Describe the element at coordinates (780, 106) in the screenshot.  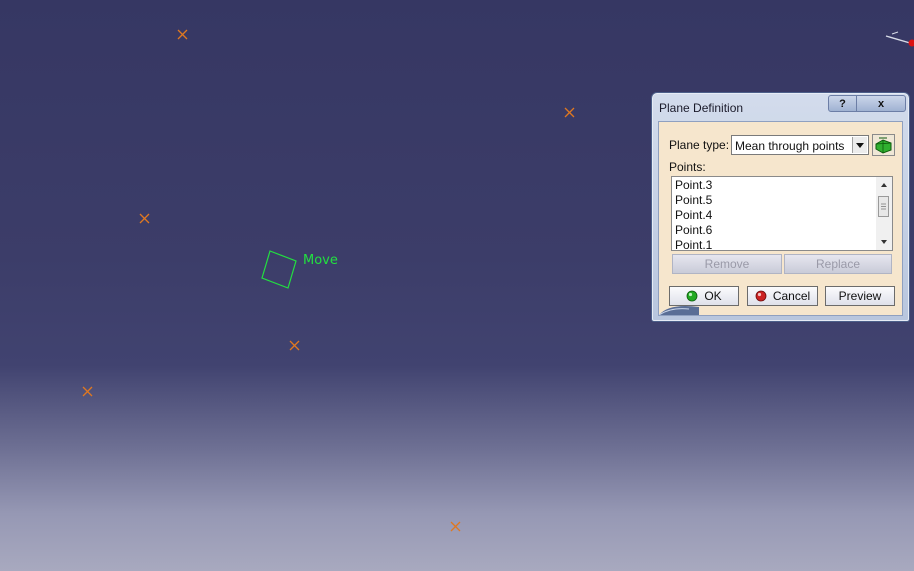
I see `dialog-titlebar: Plane Definition ? x` at that location.